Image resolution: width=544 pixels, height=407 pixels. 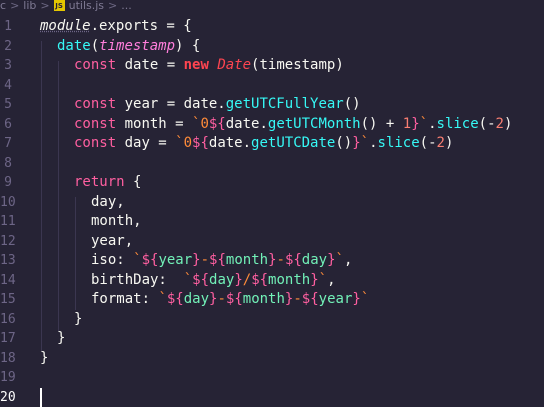 I want to click on code-line: 5 const year = date.getUTCFullYear(), so click(x=272, y=105).